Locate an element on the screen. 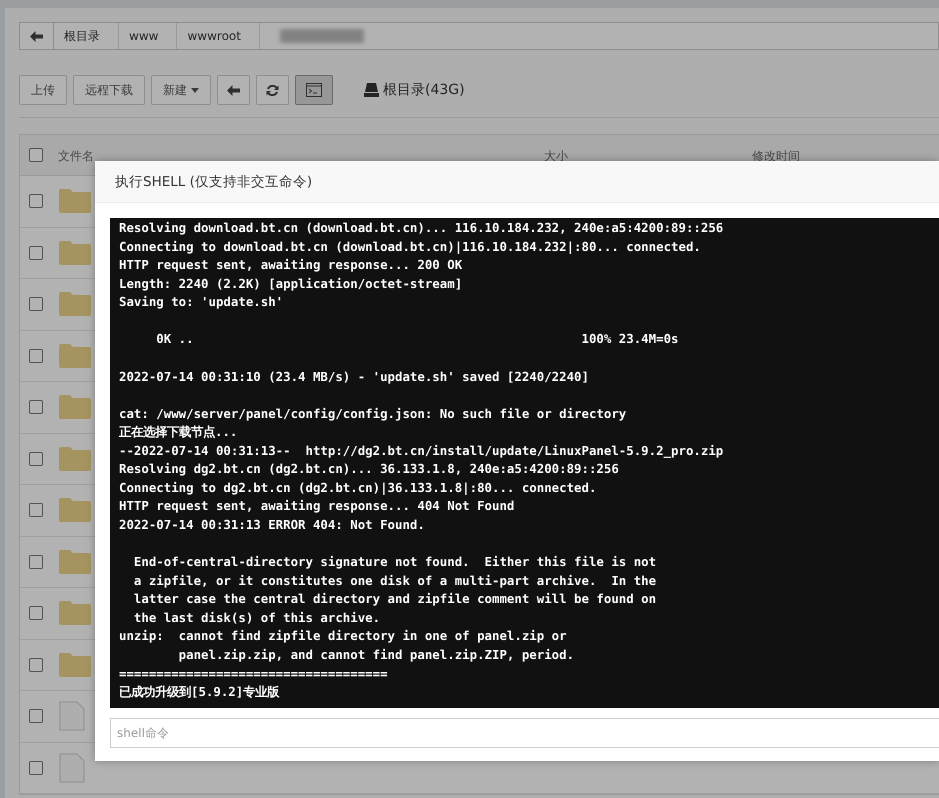 This screenshot has height=798, width=939. refresh-icon is located at coordinates (272, 90).